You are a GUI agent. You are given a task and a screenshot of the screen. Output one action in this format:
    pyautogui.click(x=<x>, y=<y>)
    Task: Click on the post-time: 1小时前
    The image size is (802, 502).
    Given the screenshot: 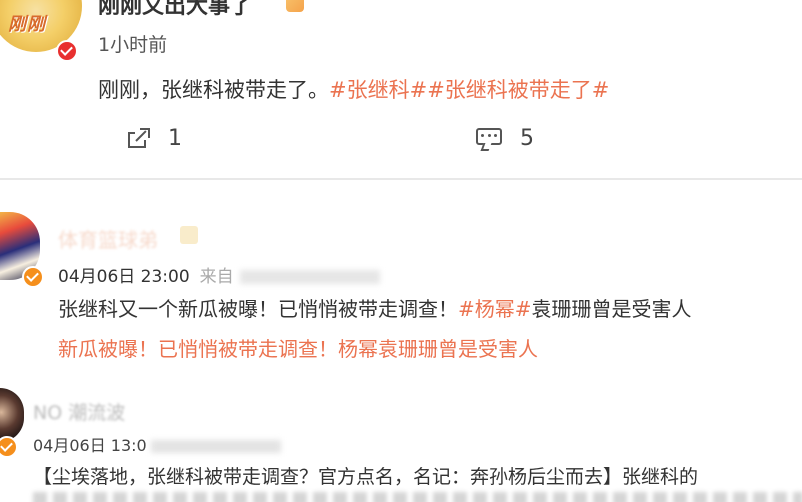 What is the action you would take?
    pyautogui.click(x=132, y=43)
    